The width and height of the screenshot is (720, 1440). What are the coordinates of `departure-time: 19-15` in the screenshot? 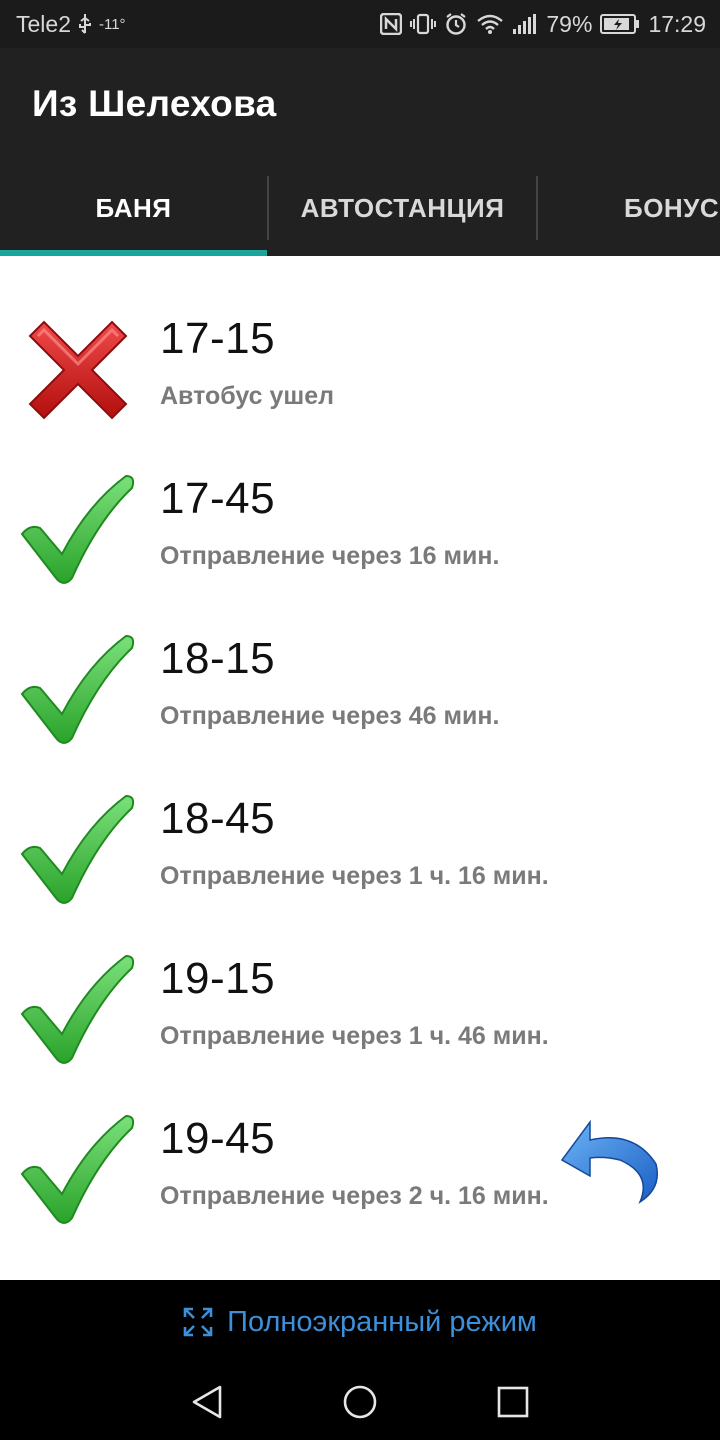 It's located at (218, 978).